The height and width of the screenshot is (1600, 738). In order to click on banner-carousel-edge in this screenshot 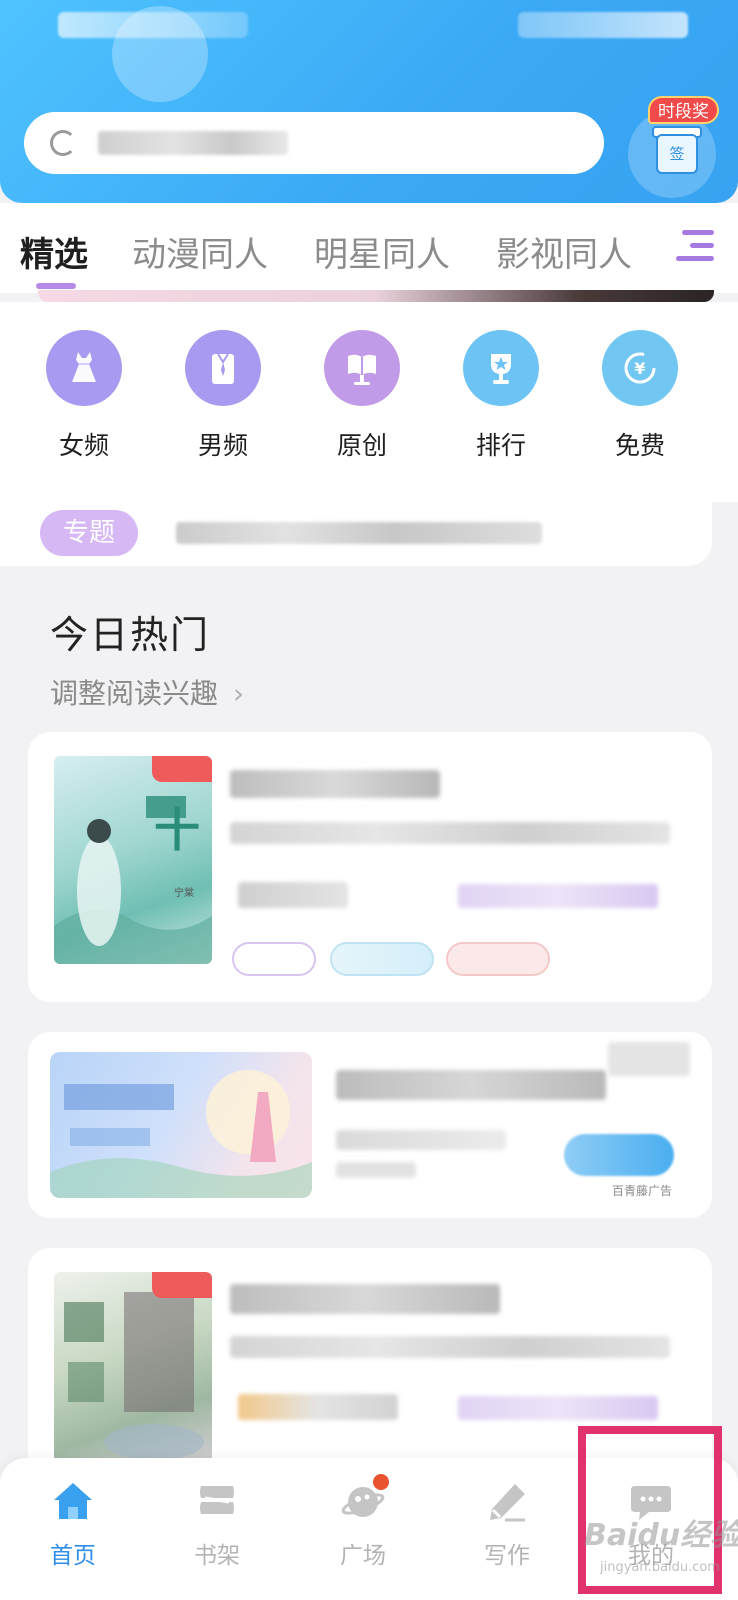, I will do `click(376, 296)`.